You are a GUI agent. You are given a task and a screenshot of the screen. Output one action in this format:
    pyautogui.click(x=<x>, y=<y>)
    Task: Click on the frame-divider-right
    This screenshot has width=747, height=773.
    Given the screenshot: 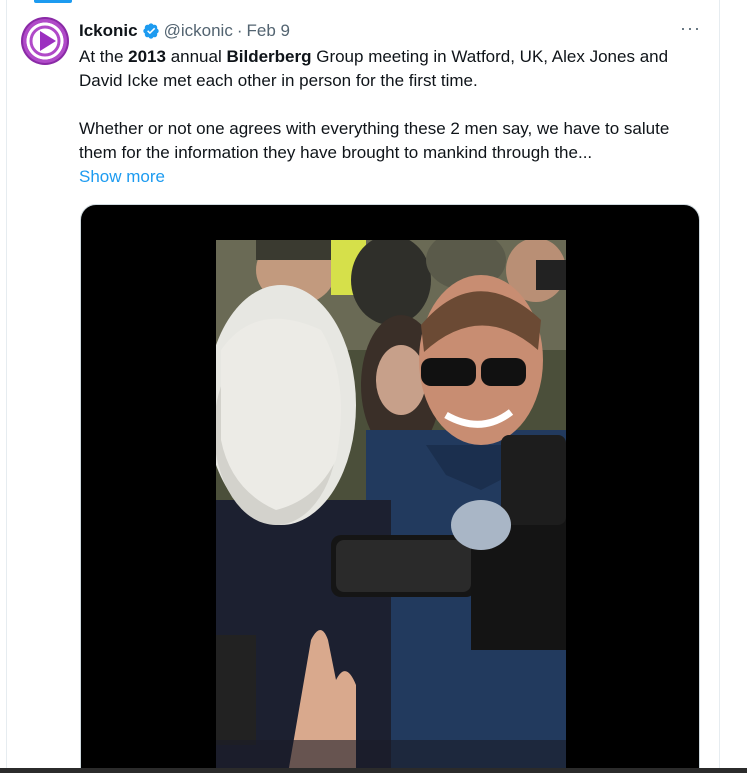 What is the action you would take?
    pyautogui.click(x=719, y=386)
    